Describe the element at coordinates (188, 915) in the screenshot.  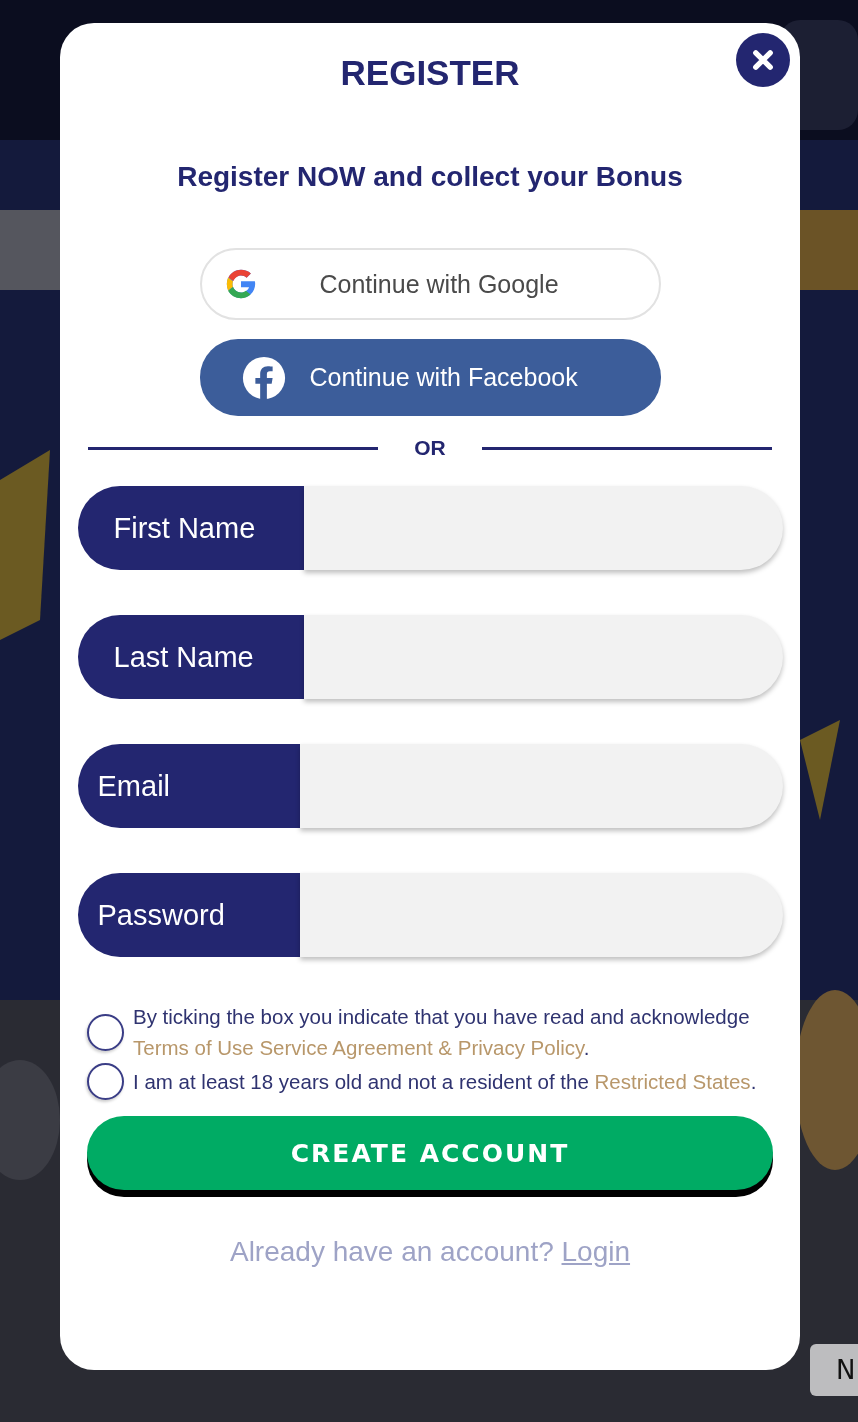
I see `field-label: Password` at that location.